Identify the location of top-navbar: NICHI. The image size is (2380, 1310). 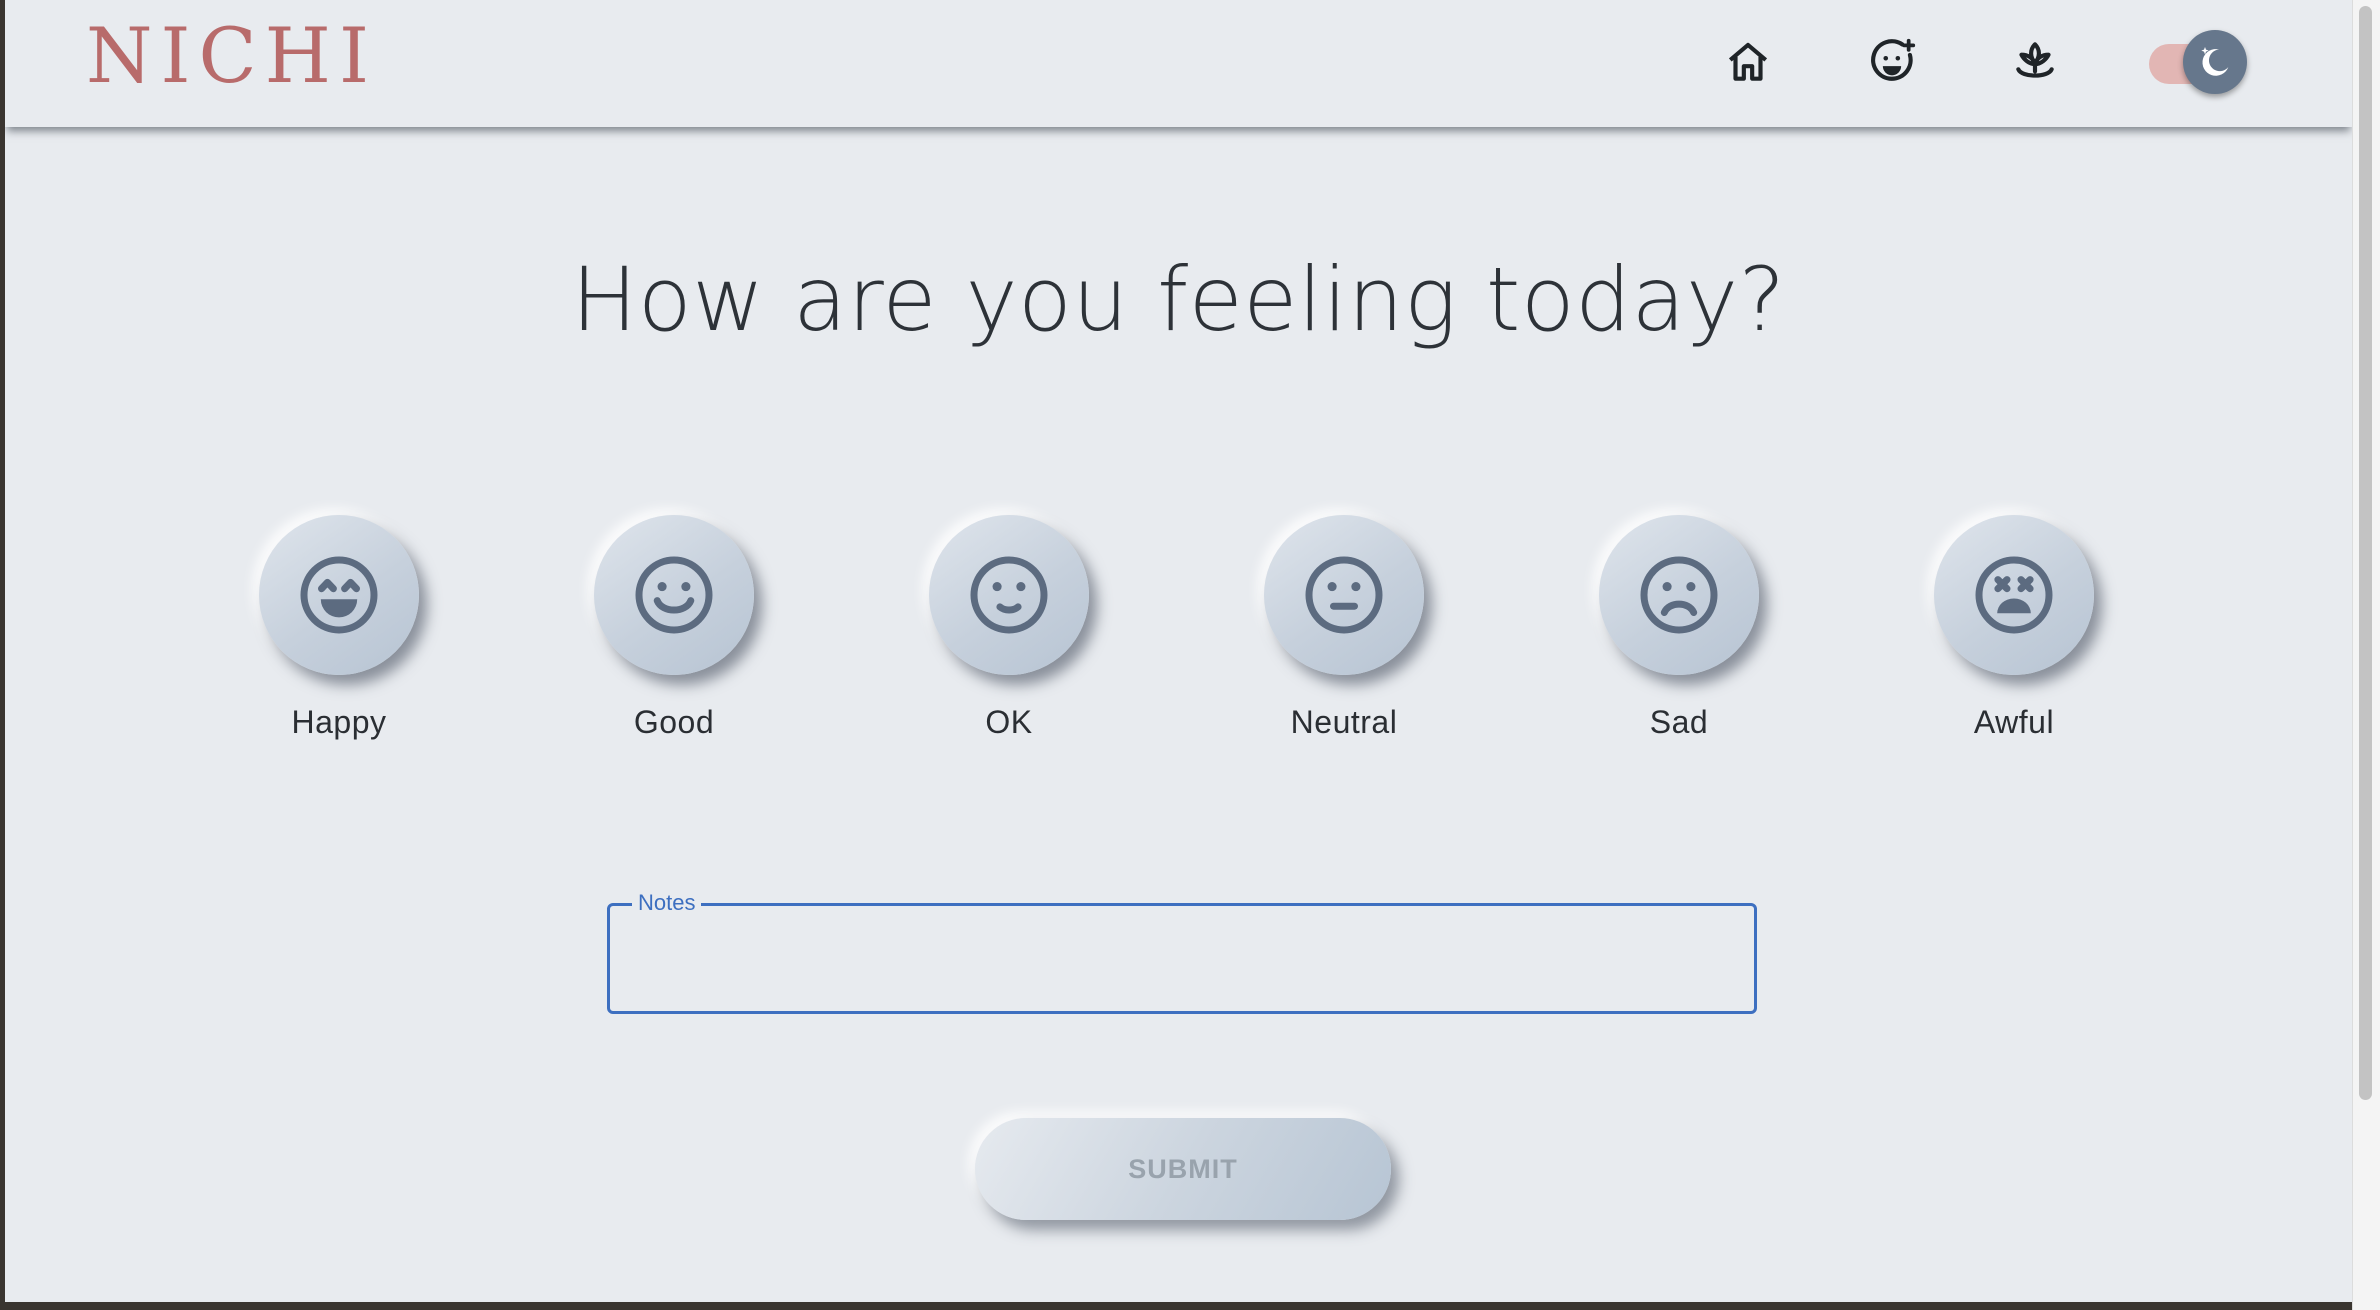
(1178, 63).